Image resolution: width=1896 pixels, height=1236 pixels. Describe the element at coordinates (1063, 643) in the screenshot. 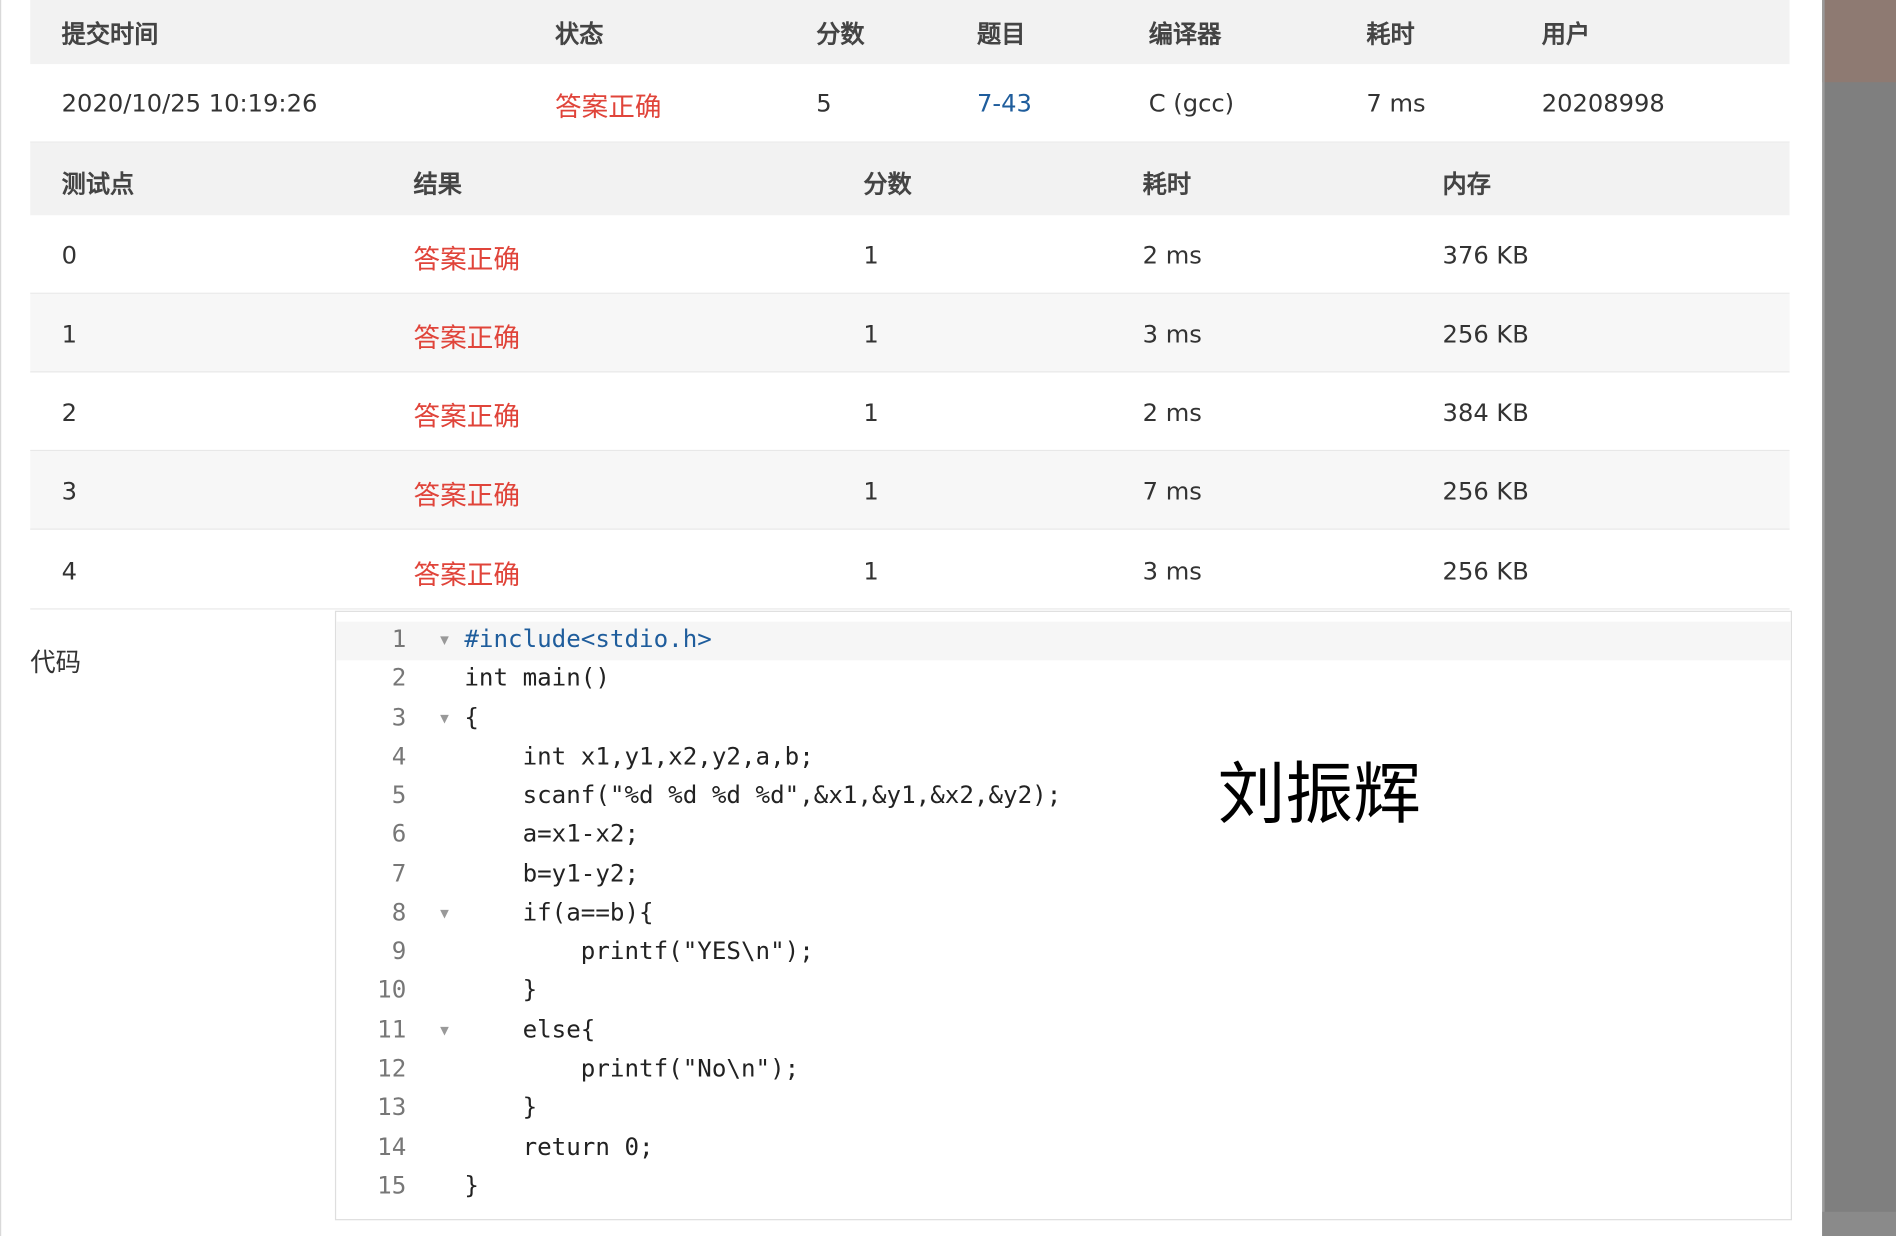

I see `code-line: 1 ▼ #include<stdio.h>` at that location.